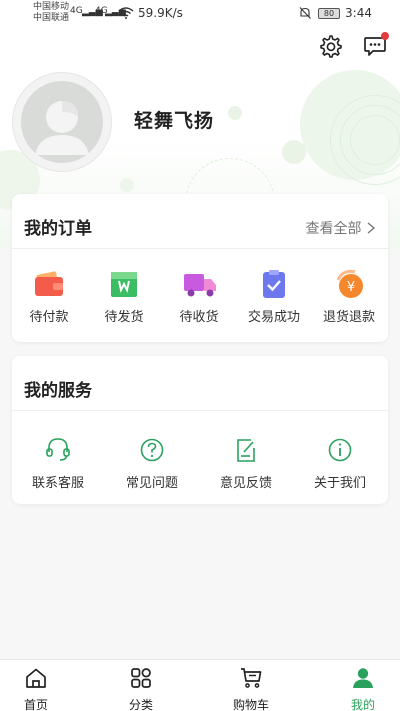 The height and width of the screenshot is (711, 400). I want to click on clock: 3:44, so click(358, 13).